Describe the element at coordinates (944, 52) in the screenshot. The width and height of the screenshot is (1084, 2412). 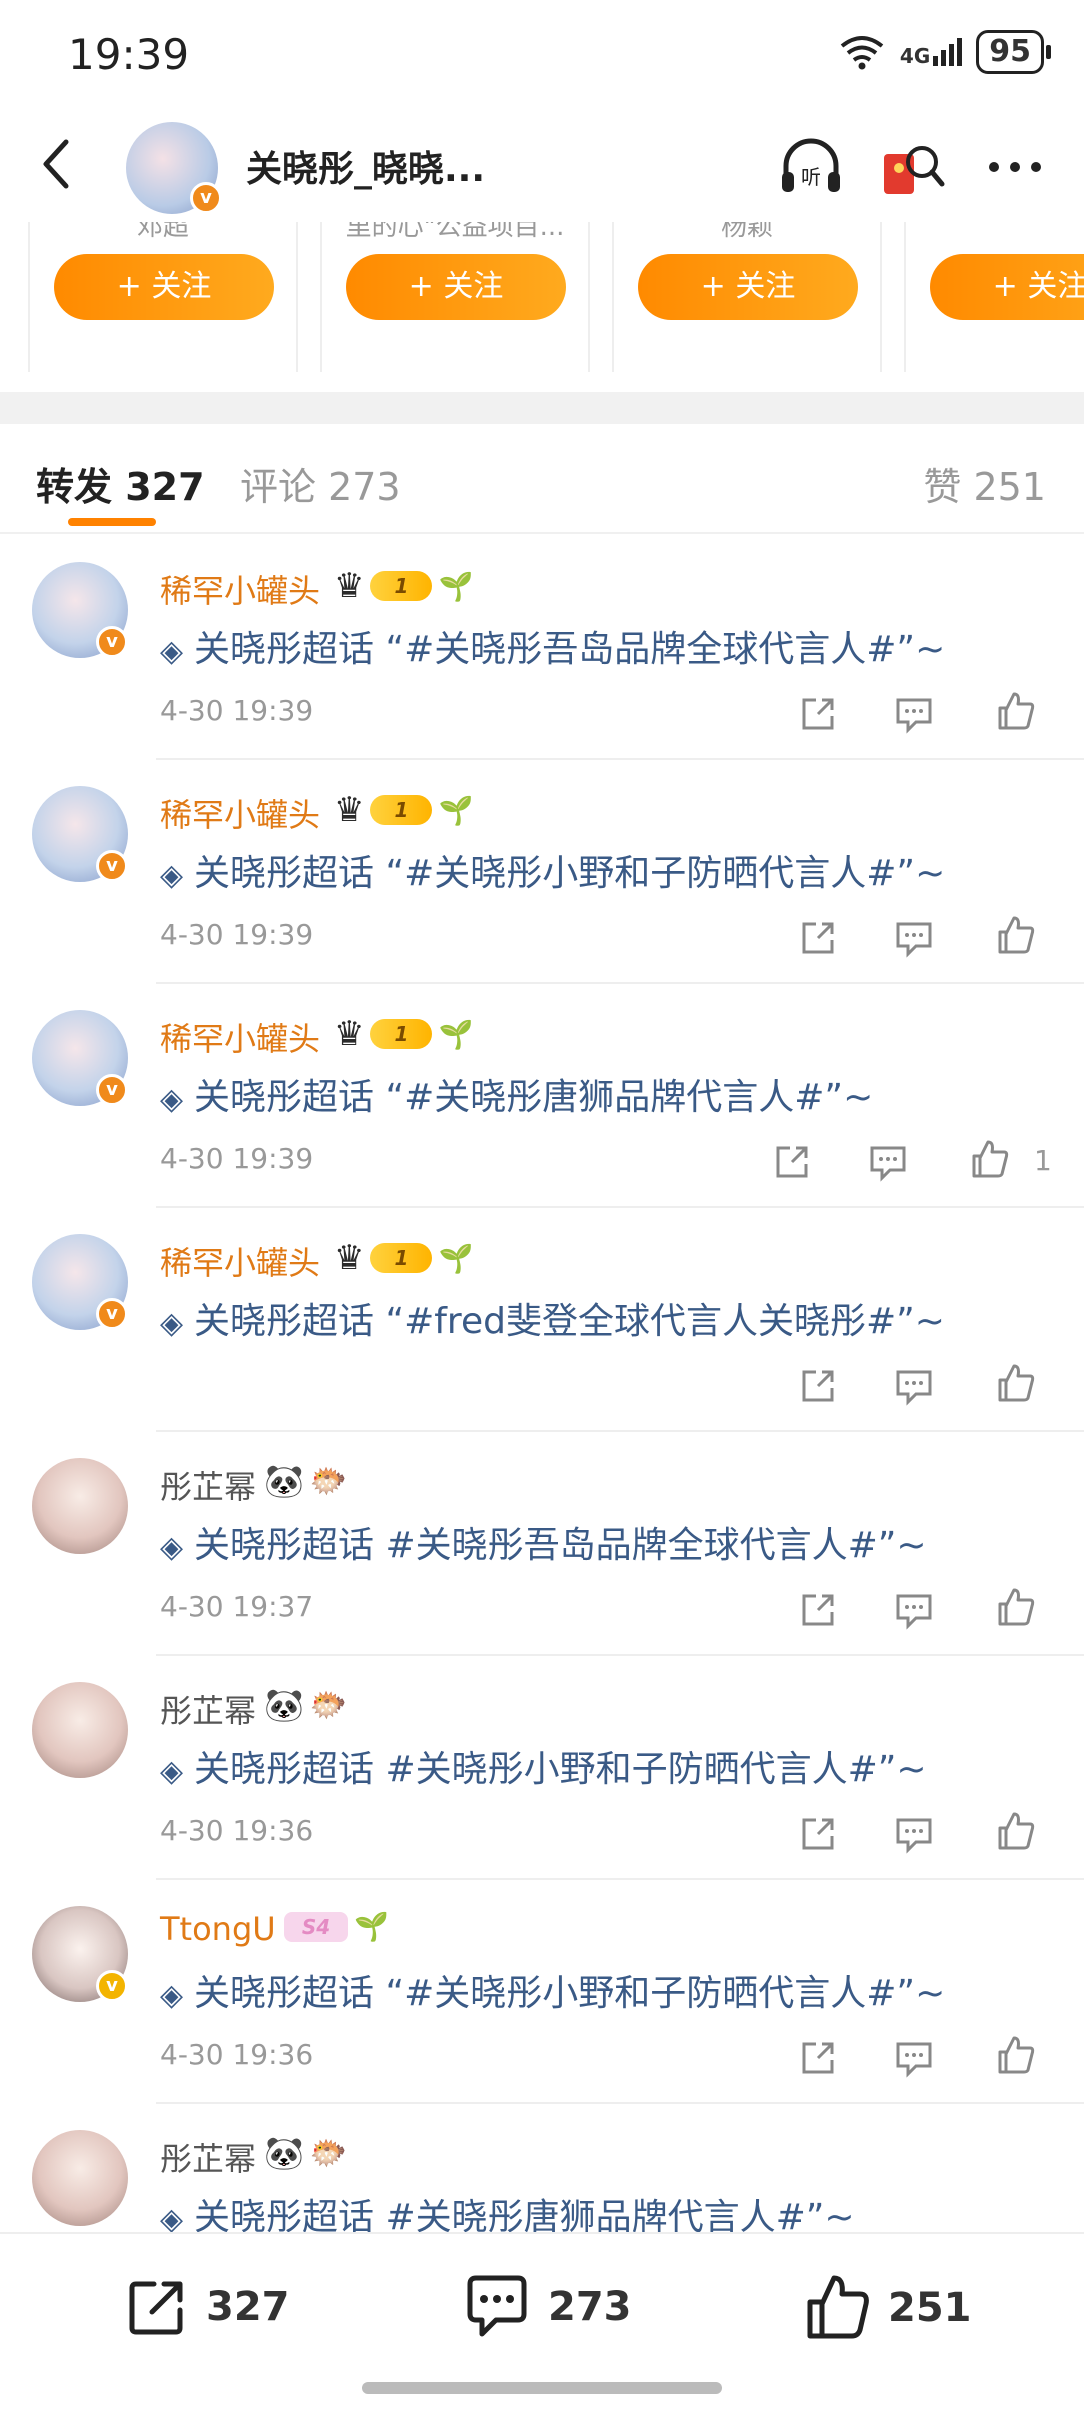
I see `status-icons: 4G 95` at that location.